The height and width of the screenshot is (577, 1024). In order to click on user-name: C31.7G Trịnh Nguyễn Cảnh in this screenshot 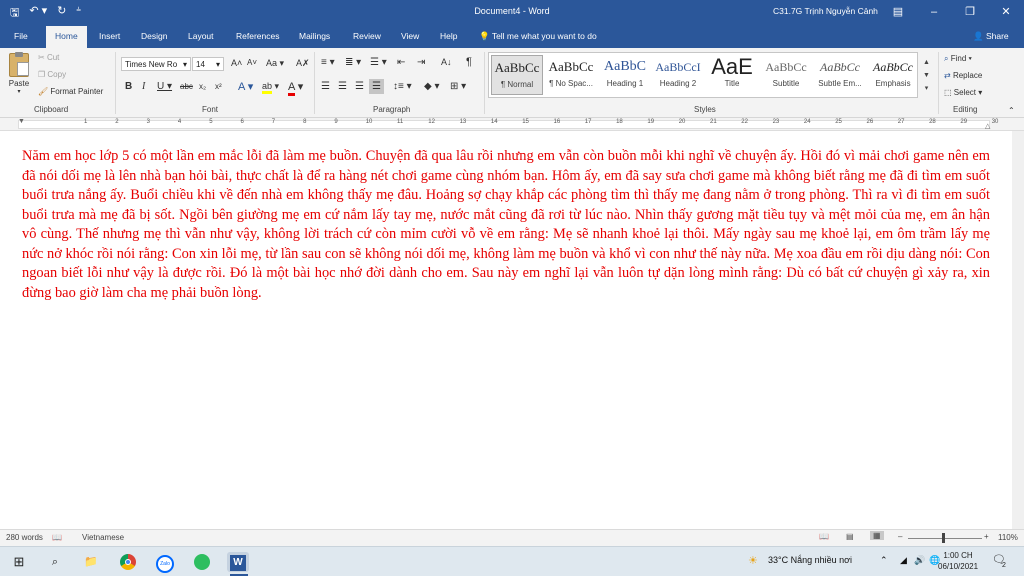, I will do `click(825, 11)`.